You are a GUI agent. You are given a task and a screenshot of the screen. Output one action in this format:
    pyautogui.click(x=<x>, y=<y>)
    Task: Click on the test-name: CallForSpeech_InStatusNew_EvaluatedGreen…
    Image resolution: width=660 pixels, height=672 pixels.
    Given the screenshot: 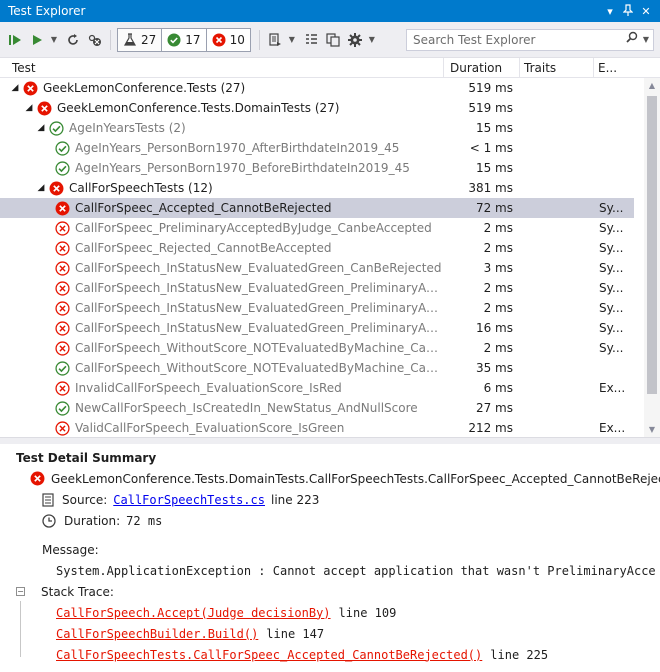 What is the action you would take?
    pyautogui.click(x=259, y=288)
    